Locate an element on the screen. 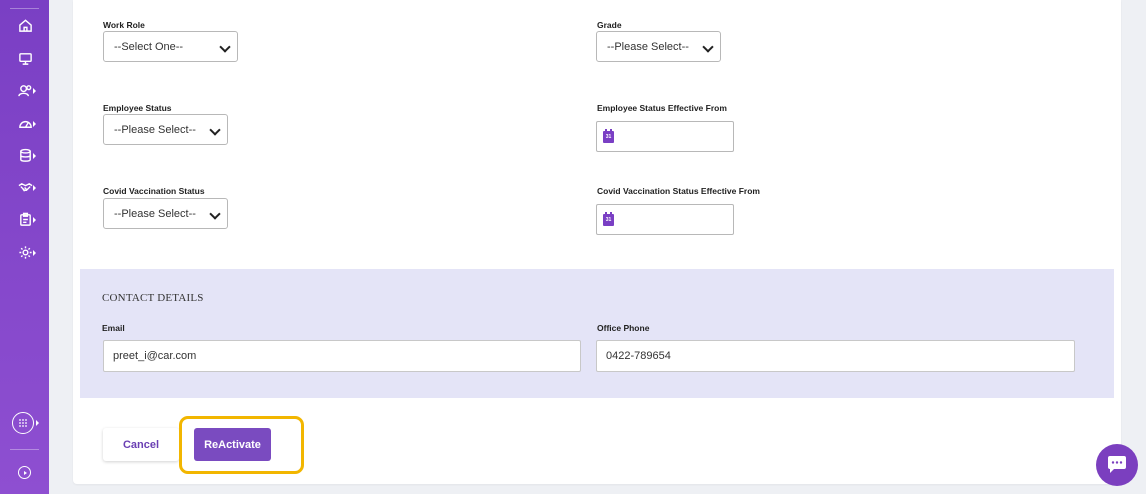 This screenshot has height=494, width=1146. users-icon is located at coordinates (25, 90).